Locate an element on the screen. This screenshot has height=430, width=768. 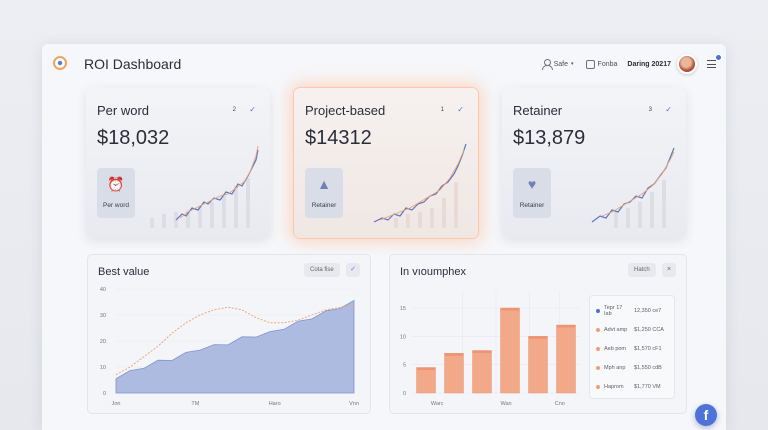
bag-menu: Fonba is located at coordinates (601, 64).